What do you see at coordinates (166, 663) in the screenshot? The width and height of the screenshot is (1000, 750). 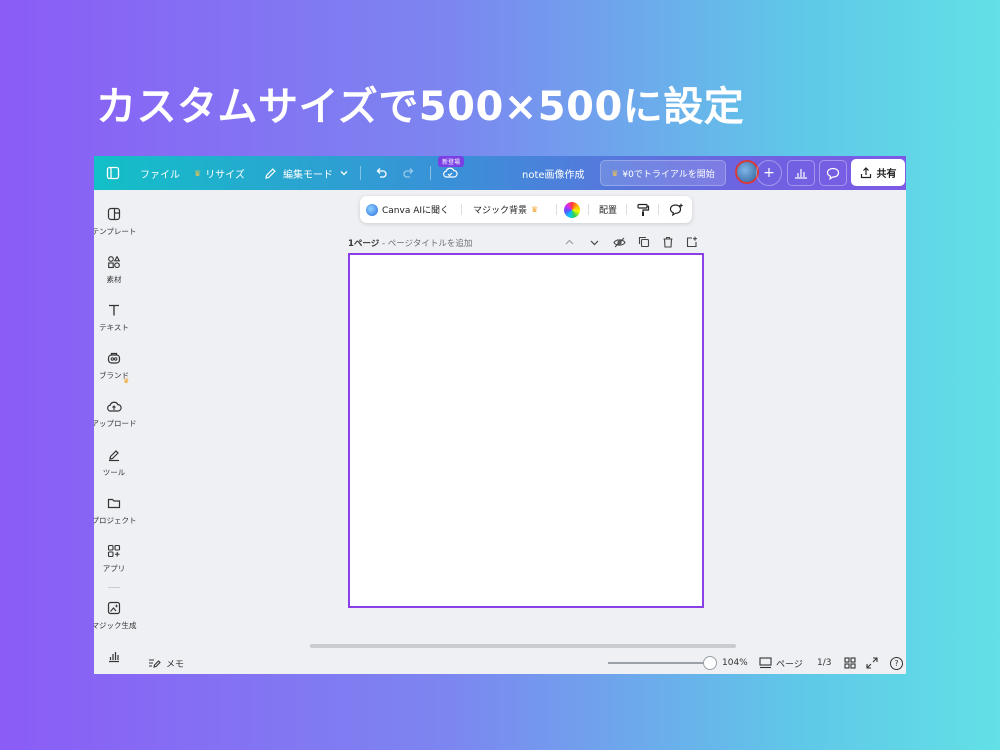 I see `notes-button: メモ` at bounding box center [166, 663].